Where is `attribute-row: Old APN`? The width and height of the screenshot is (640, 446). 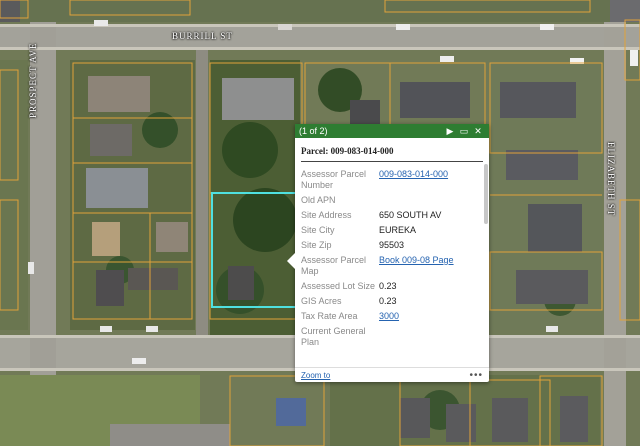 attribute-row: Old APN is located at coordinates (390, 201).